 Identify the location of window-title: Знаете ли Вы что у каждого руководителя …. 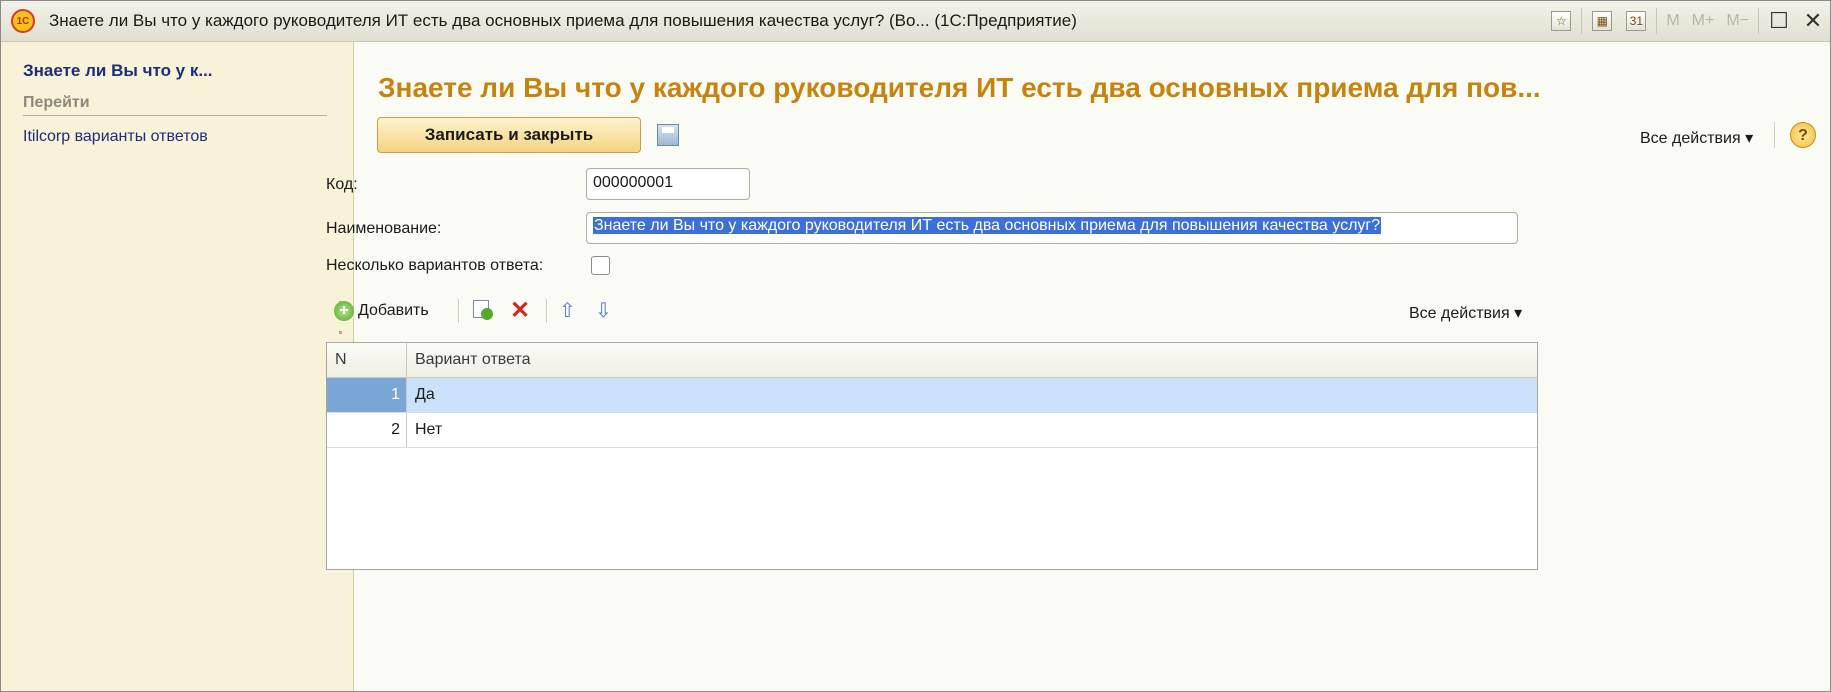
(563, 20).